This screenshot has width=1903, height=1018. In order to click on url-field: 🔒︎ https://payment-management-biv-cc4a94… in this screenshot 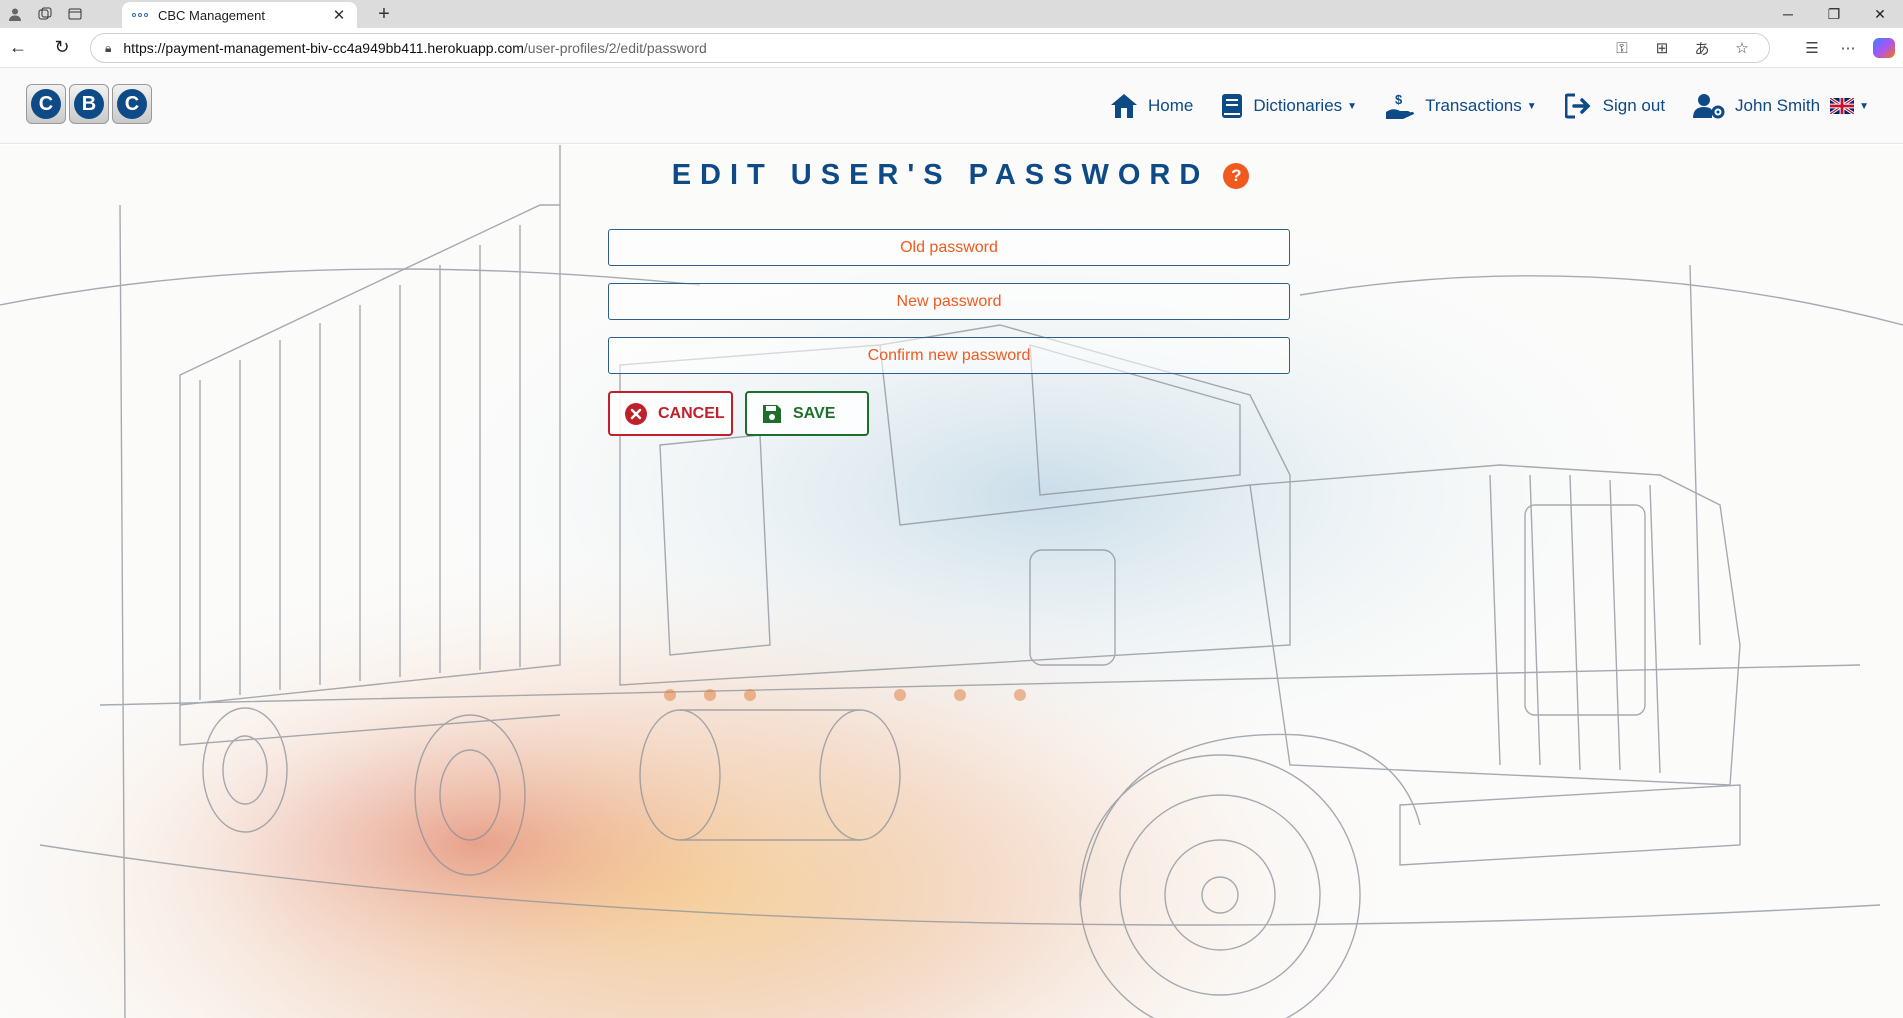, I will do `click(930, 48)`.